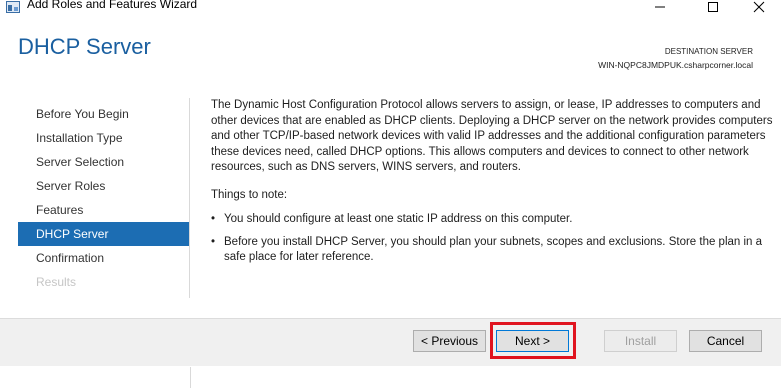  Describe the element at coordinates (103, 186) in the screenshot. I see `nav-item-server-roles: Server Roles` at that location.